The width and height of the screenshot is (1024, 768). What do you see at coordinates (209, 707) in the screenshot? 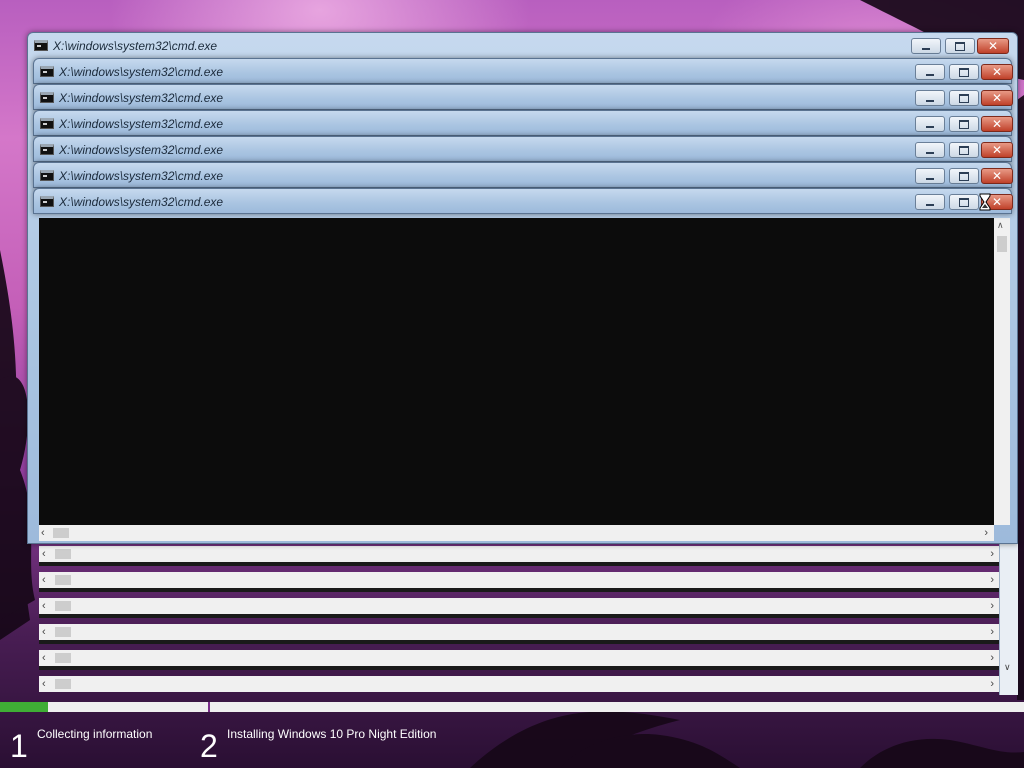
I see `progress-step-divider` at bounding box center [209, 707].